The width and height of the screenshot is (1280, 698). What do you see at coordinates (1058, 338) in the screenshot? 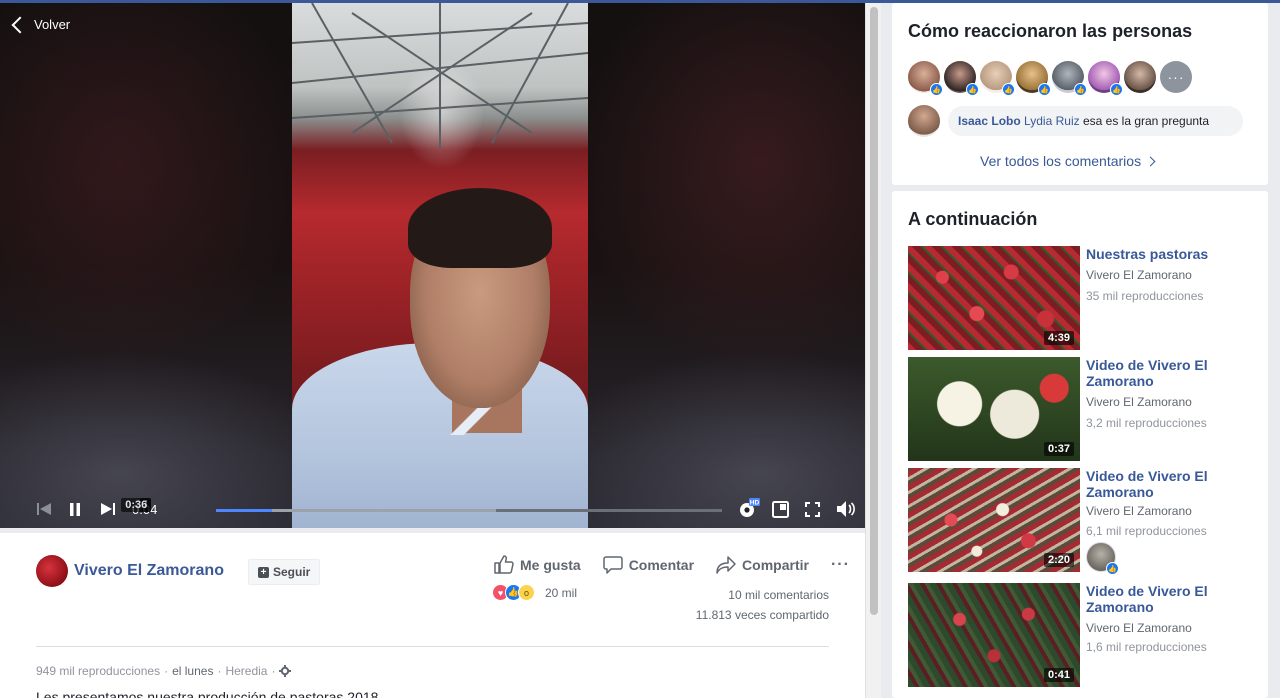
I see `duration-badge: 4:39` at bounding box center [1058, 338].